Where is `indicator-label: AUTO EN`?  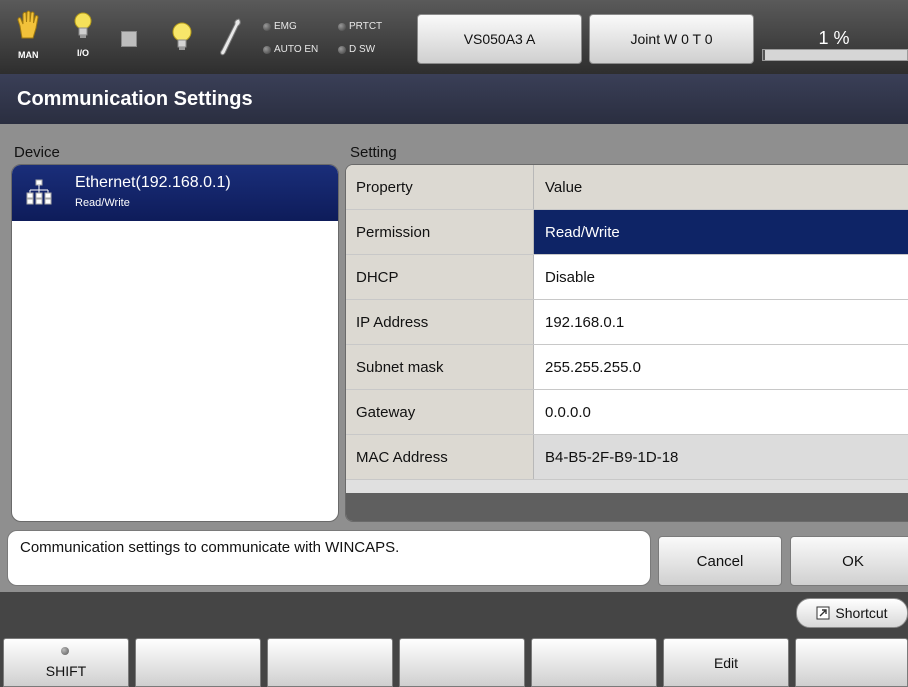 indicator-label: AUTO EN is located at coordinates (296, 49).